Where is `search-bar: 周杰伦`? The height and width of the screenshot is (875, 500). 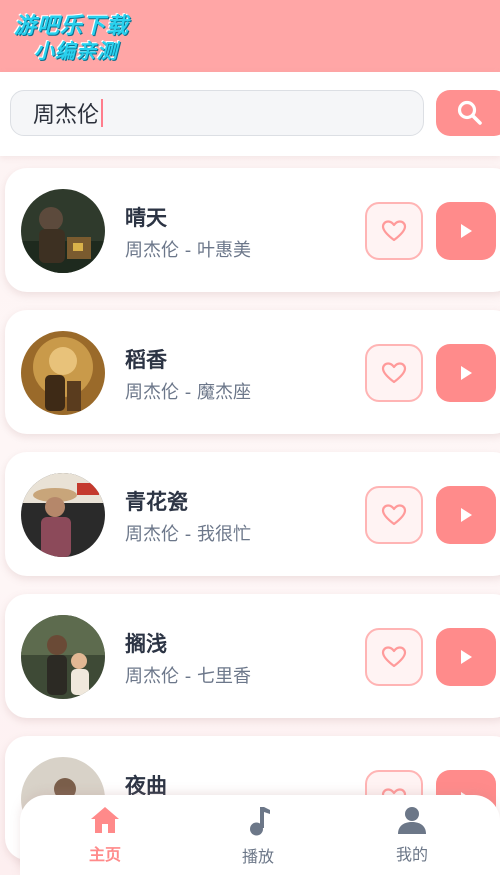 search-bar: 周杰伦 is located at coordinates (250, 114).